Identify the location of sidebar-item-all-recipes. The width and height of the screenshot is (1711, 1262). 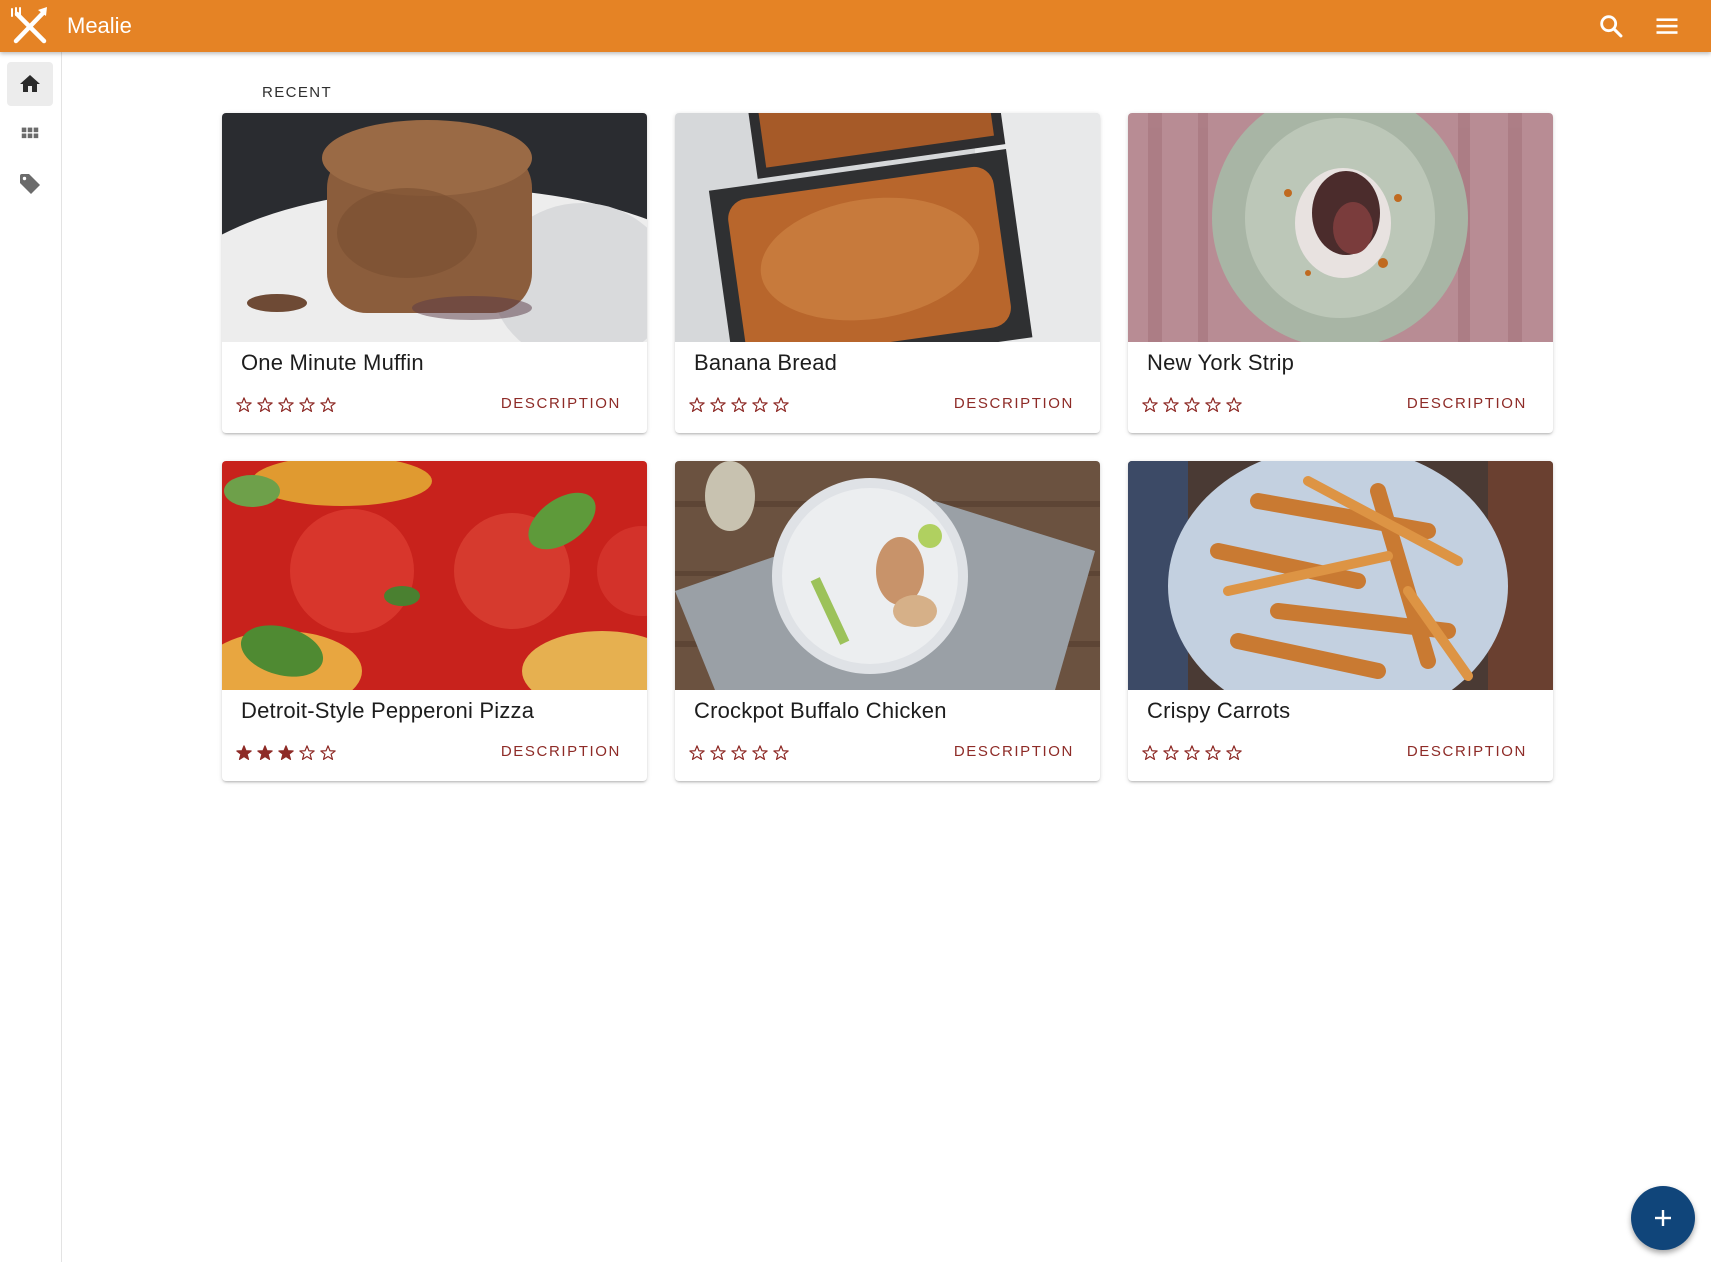
(30, 134).